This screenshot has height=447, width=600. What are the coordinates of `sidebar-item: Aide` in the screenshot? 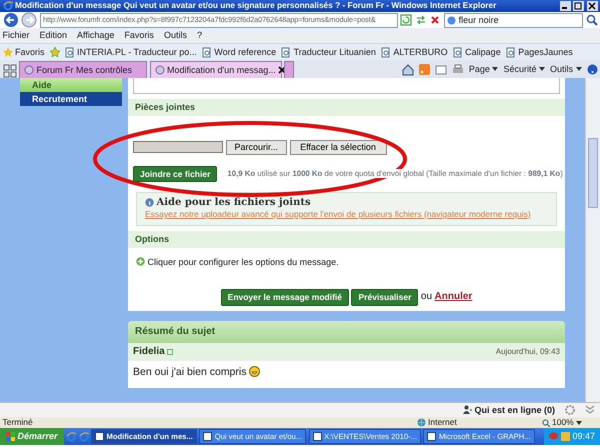 It's located at (71, 85).